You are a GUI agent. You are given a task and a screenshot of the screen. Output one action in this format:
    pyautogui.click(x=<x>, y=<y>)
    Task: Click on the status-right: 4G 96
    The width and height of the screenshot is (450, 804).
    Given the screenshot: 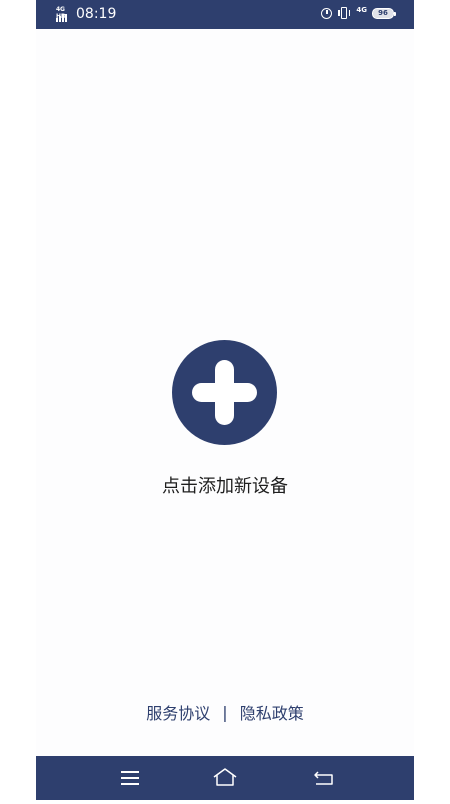 What is the action you would take?
    pyautogui.click(x=358, y=12)
    